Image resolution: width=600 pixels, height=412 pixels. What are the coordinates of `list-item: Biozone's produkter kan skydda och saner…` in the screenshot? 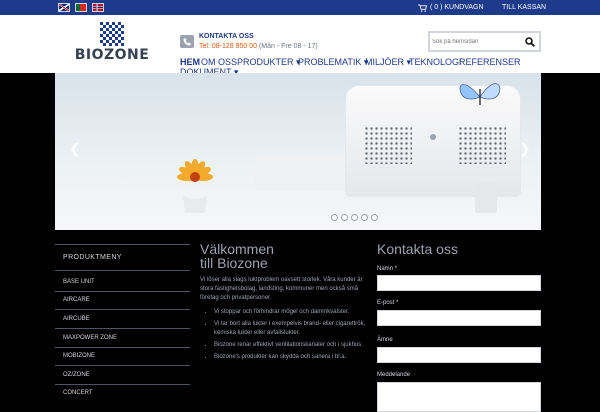 It's located at (292, 357).